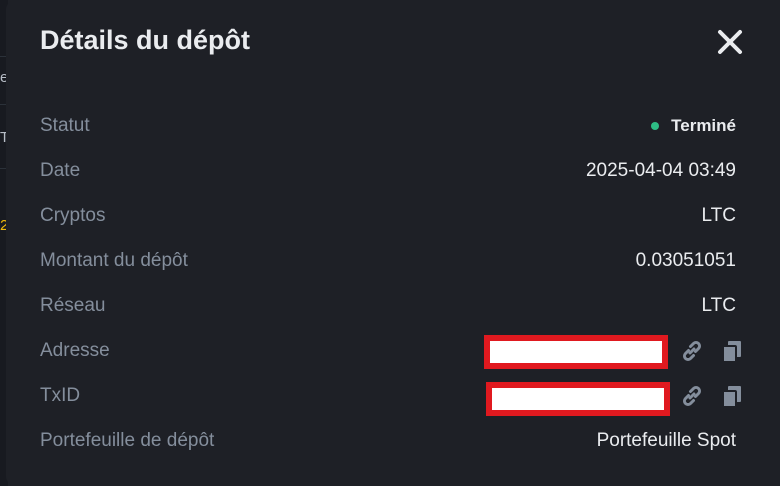  Describe the element at coordinates (60, 170) in the screenshot. I see `date-label: Date` at that location.